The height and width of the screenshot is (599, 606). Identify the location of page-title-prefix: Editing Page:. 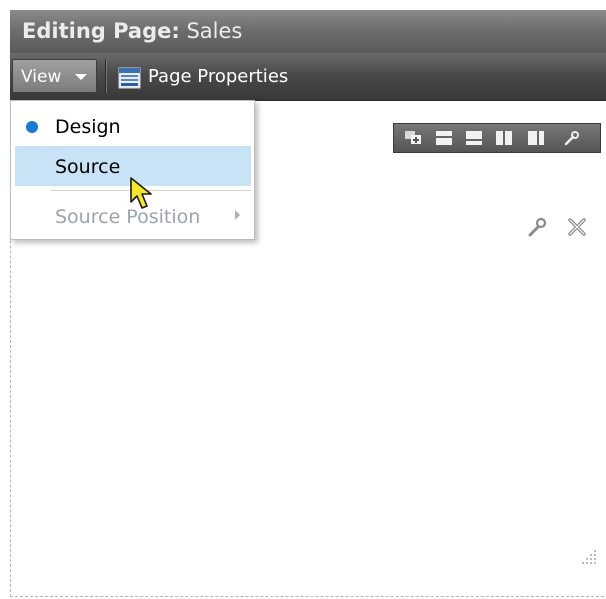
(101, 31).